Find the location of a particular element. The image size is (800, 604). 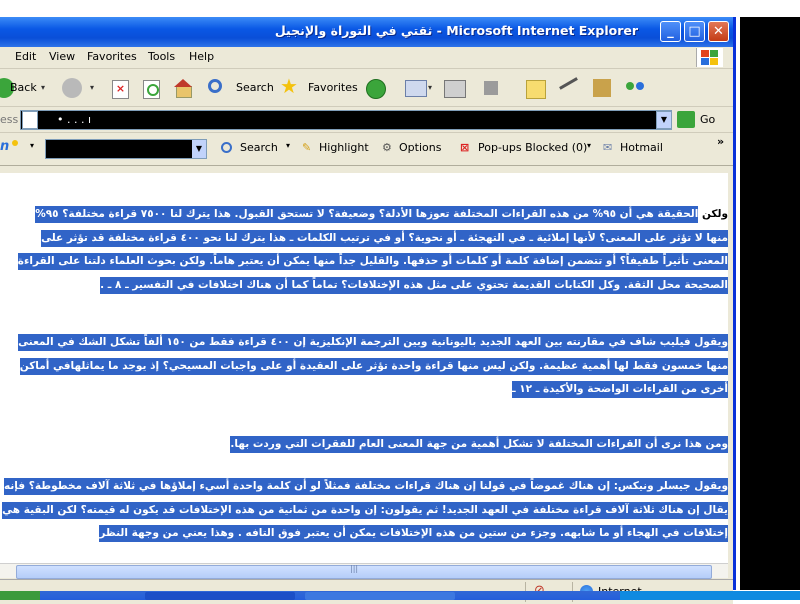

hotmail-envelope-icon: ✉ is located at coordinates (608, 147).